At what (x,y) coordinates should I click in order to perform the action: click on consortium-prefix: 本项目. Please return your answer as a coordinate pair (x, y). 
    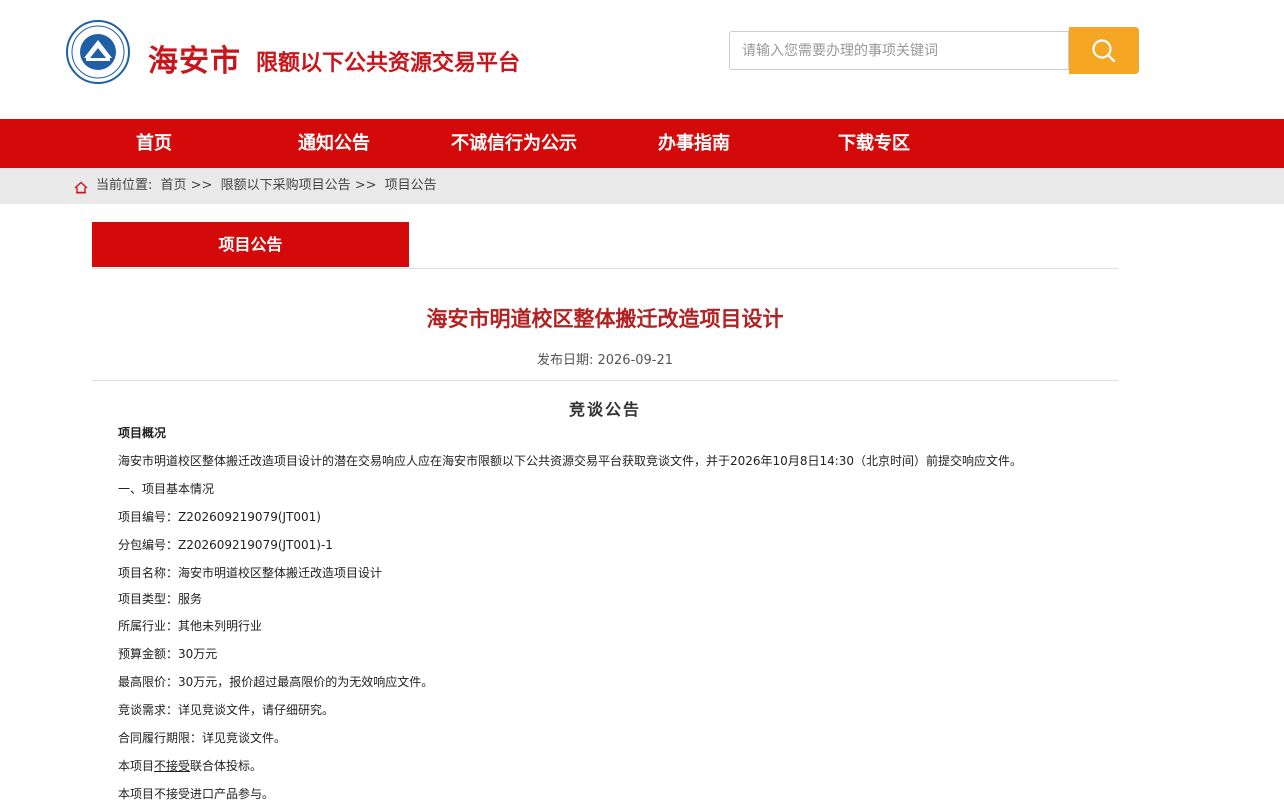
    Looking at the image, I should click on (136, 766).